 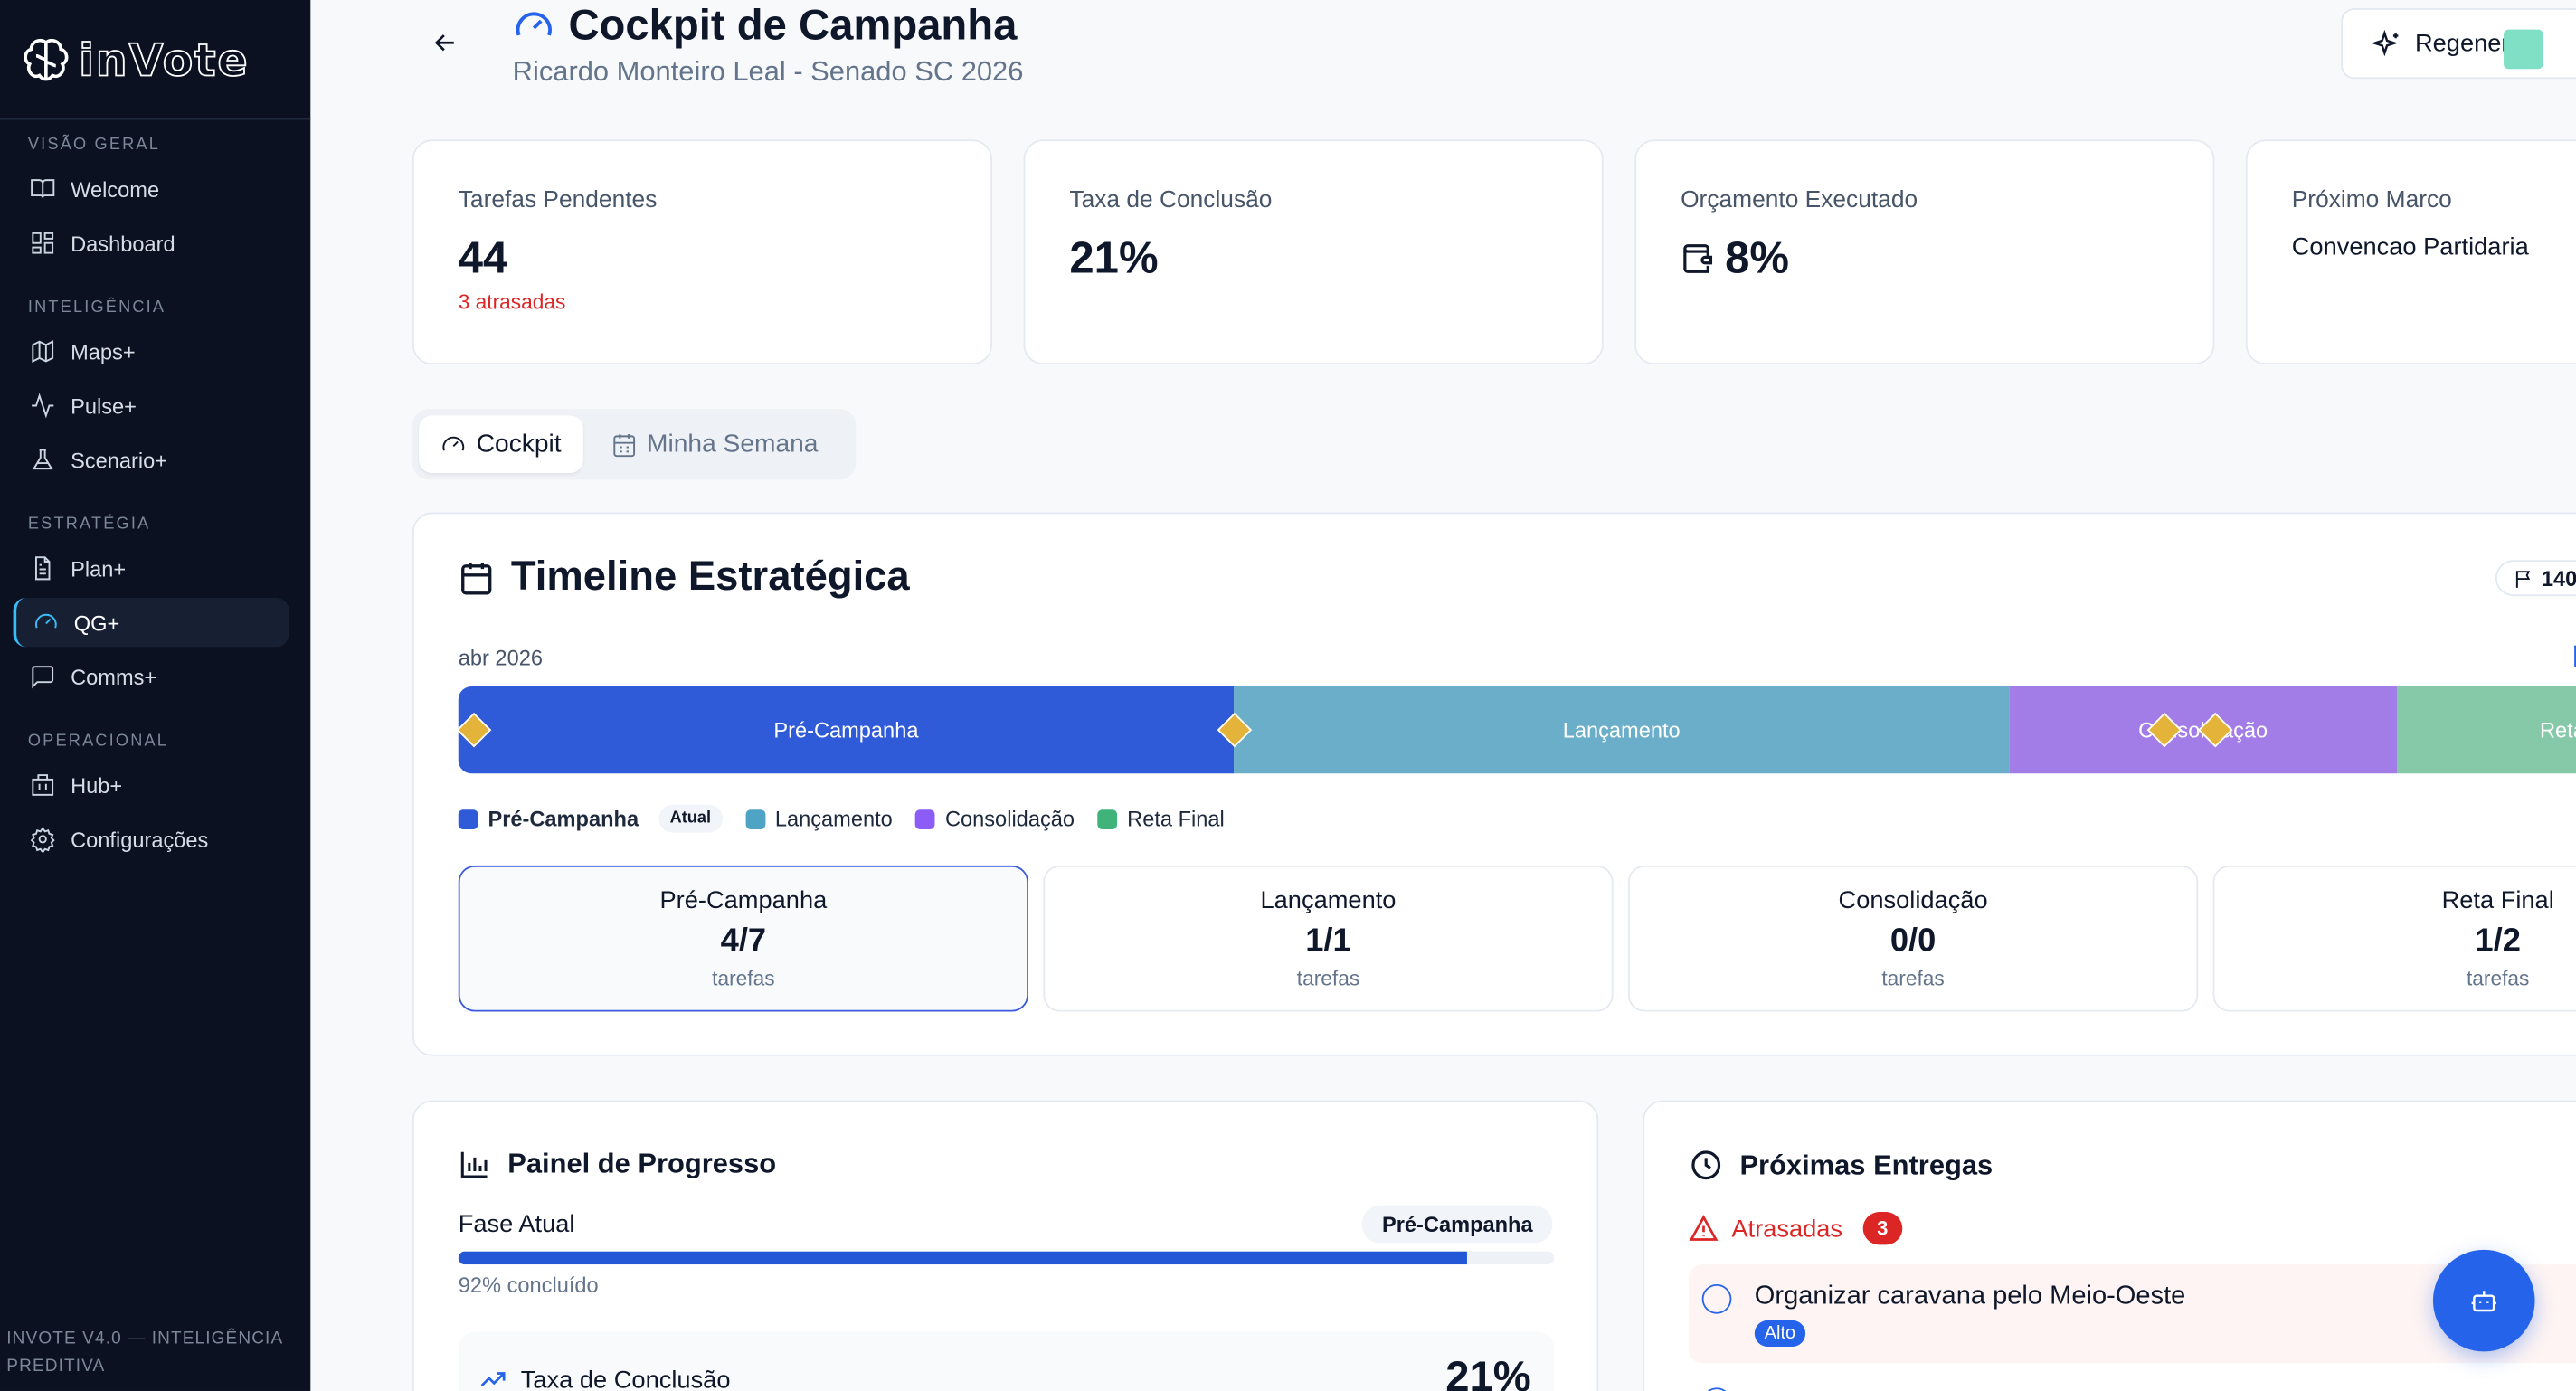 What do you see at coordinates (2483, 1300) in the screenshot?
I see `assistant-bot-button` at bounding box center [2483, 1300].